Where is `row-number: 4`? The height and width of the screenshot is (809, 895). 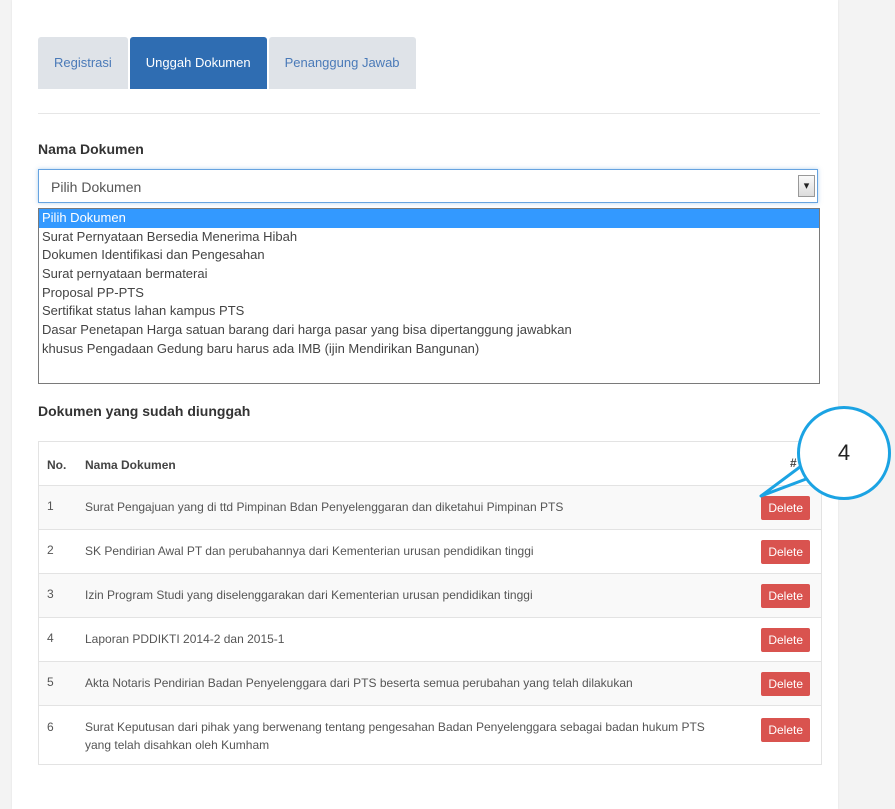
row-number: 4 is located at coordinates (50, 638).